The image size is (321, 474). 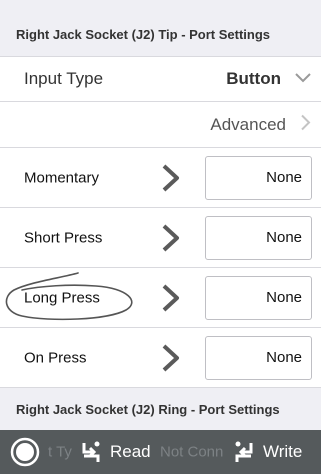 I want to click on ghost-text-status: Not Conn, so click(x=192, y=452).